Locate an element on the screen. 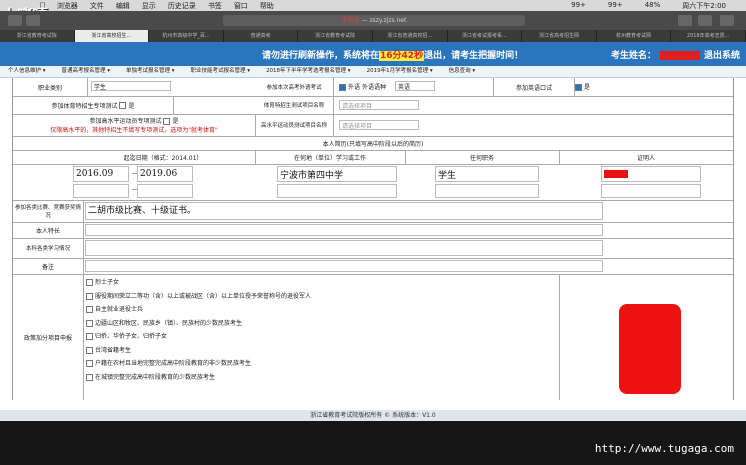 The height and width of the screenshot is (465, 746). resume-row1-role: 学生 is located at coordinates (487, 174).